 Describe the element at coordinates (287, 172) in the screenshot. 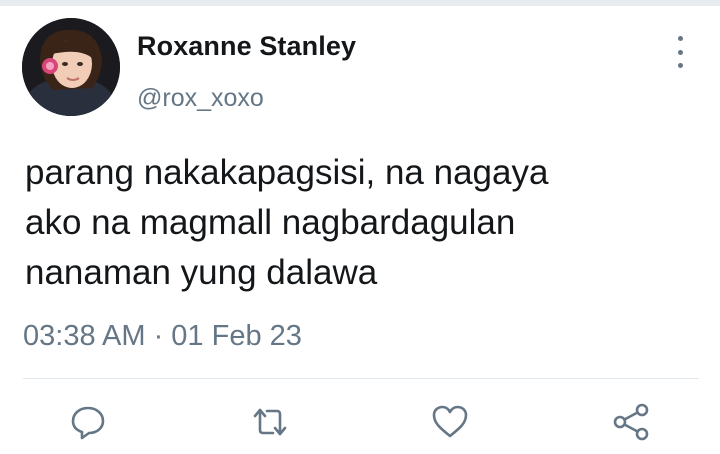

I see `tweet-text-line: parang nakakapagsisi, na nagaya` at that location.